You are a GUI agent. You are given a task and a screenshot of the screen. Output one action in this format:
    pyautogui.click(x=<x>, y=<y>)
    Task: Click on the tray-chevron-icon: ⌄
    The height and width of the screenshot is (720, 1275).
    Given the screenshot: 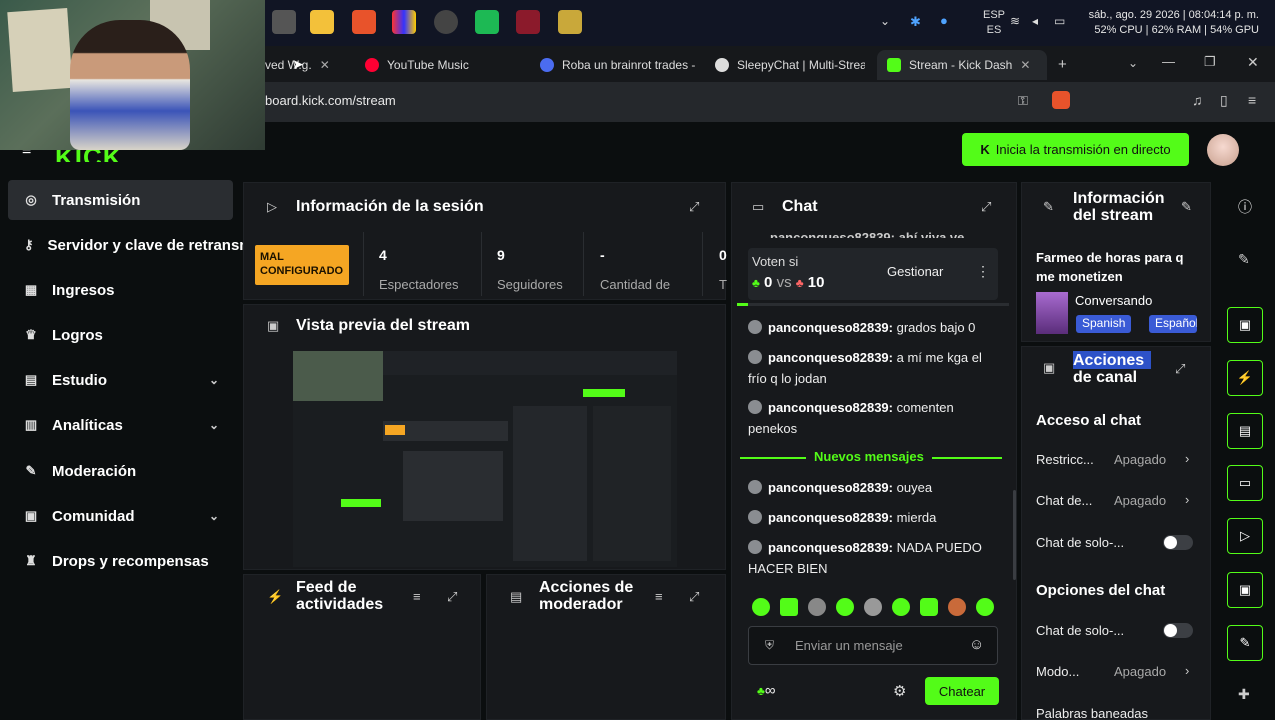 What is the action you would take?
    pyautogui.click(x=885, y=21)
    